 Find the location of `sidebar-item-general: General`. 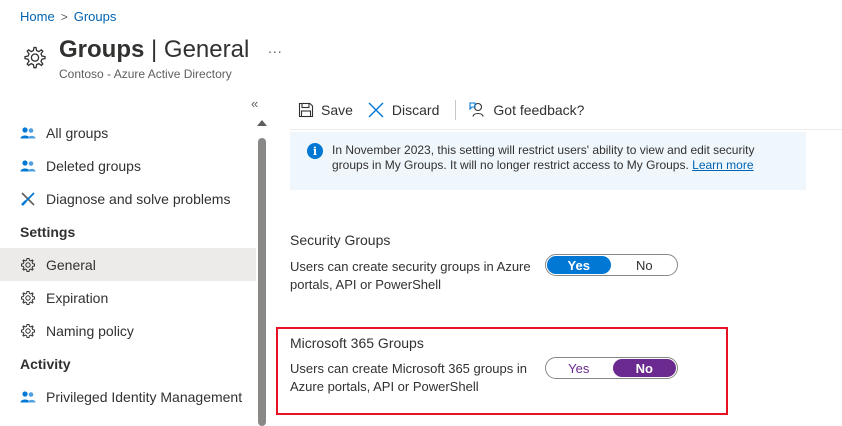

sidebar-item-general: General is located at coordinates (128, 264).